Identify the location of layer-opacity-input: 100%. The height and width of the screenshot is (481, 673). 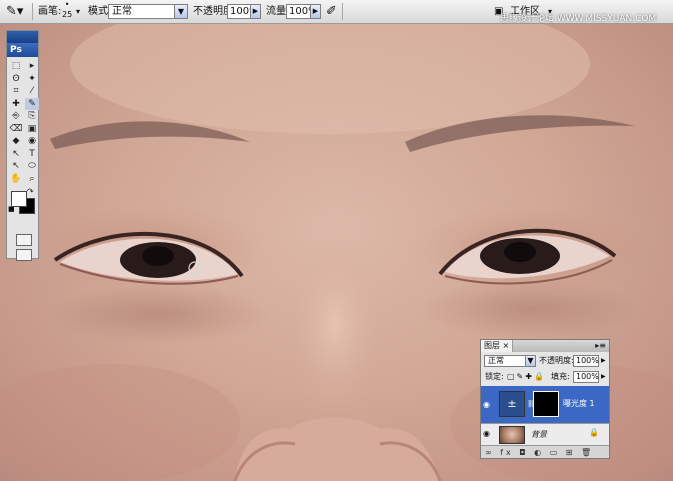
(586, 361).